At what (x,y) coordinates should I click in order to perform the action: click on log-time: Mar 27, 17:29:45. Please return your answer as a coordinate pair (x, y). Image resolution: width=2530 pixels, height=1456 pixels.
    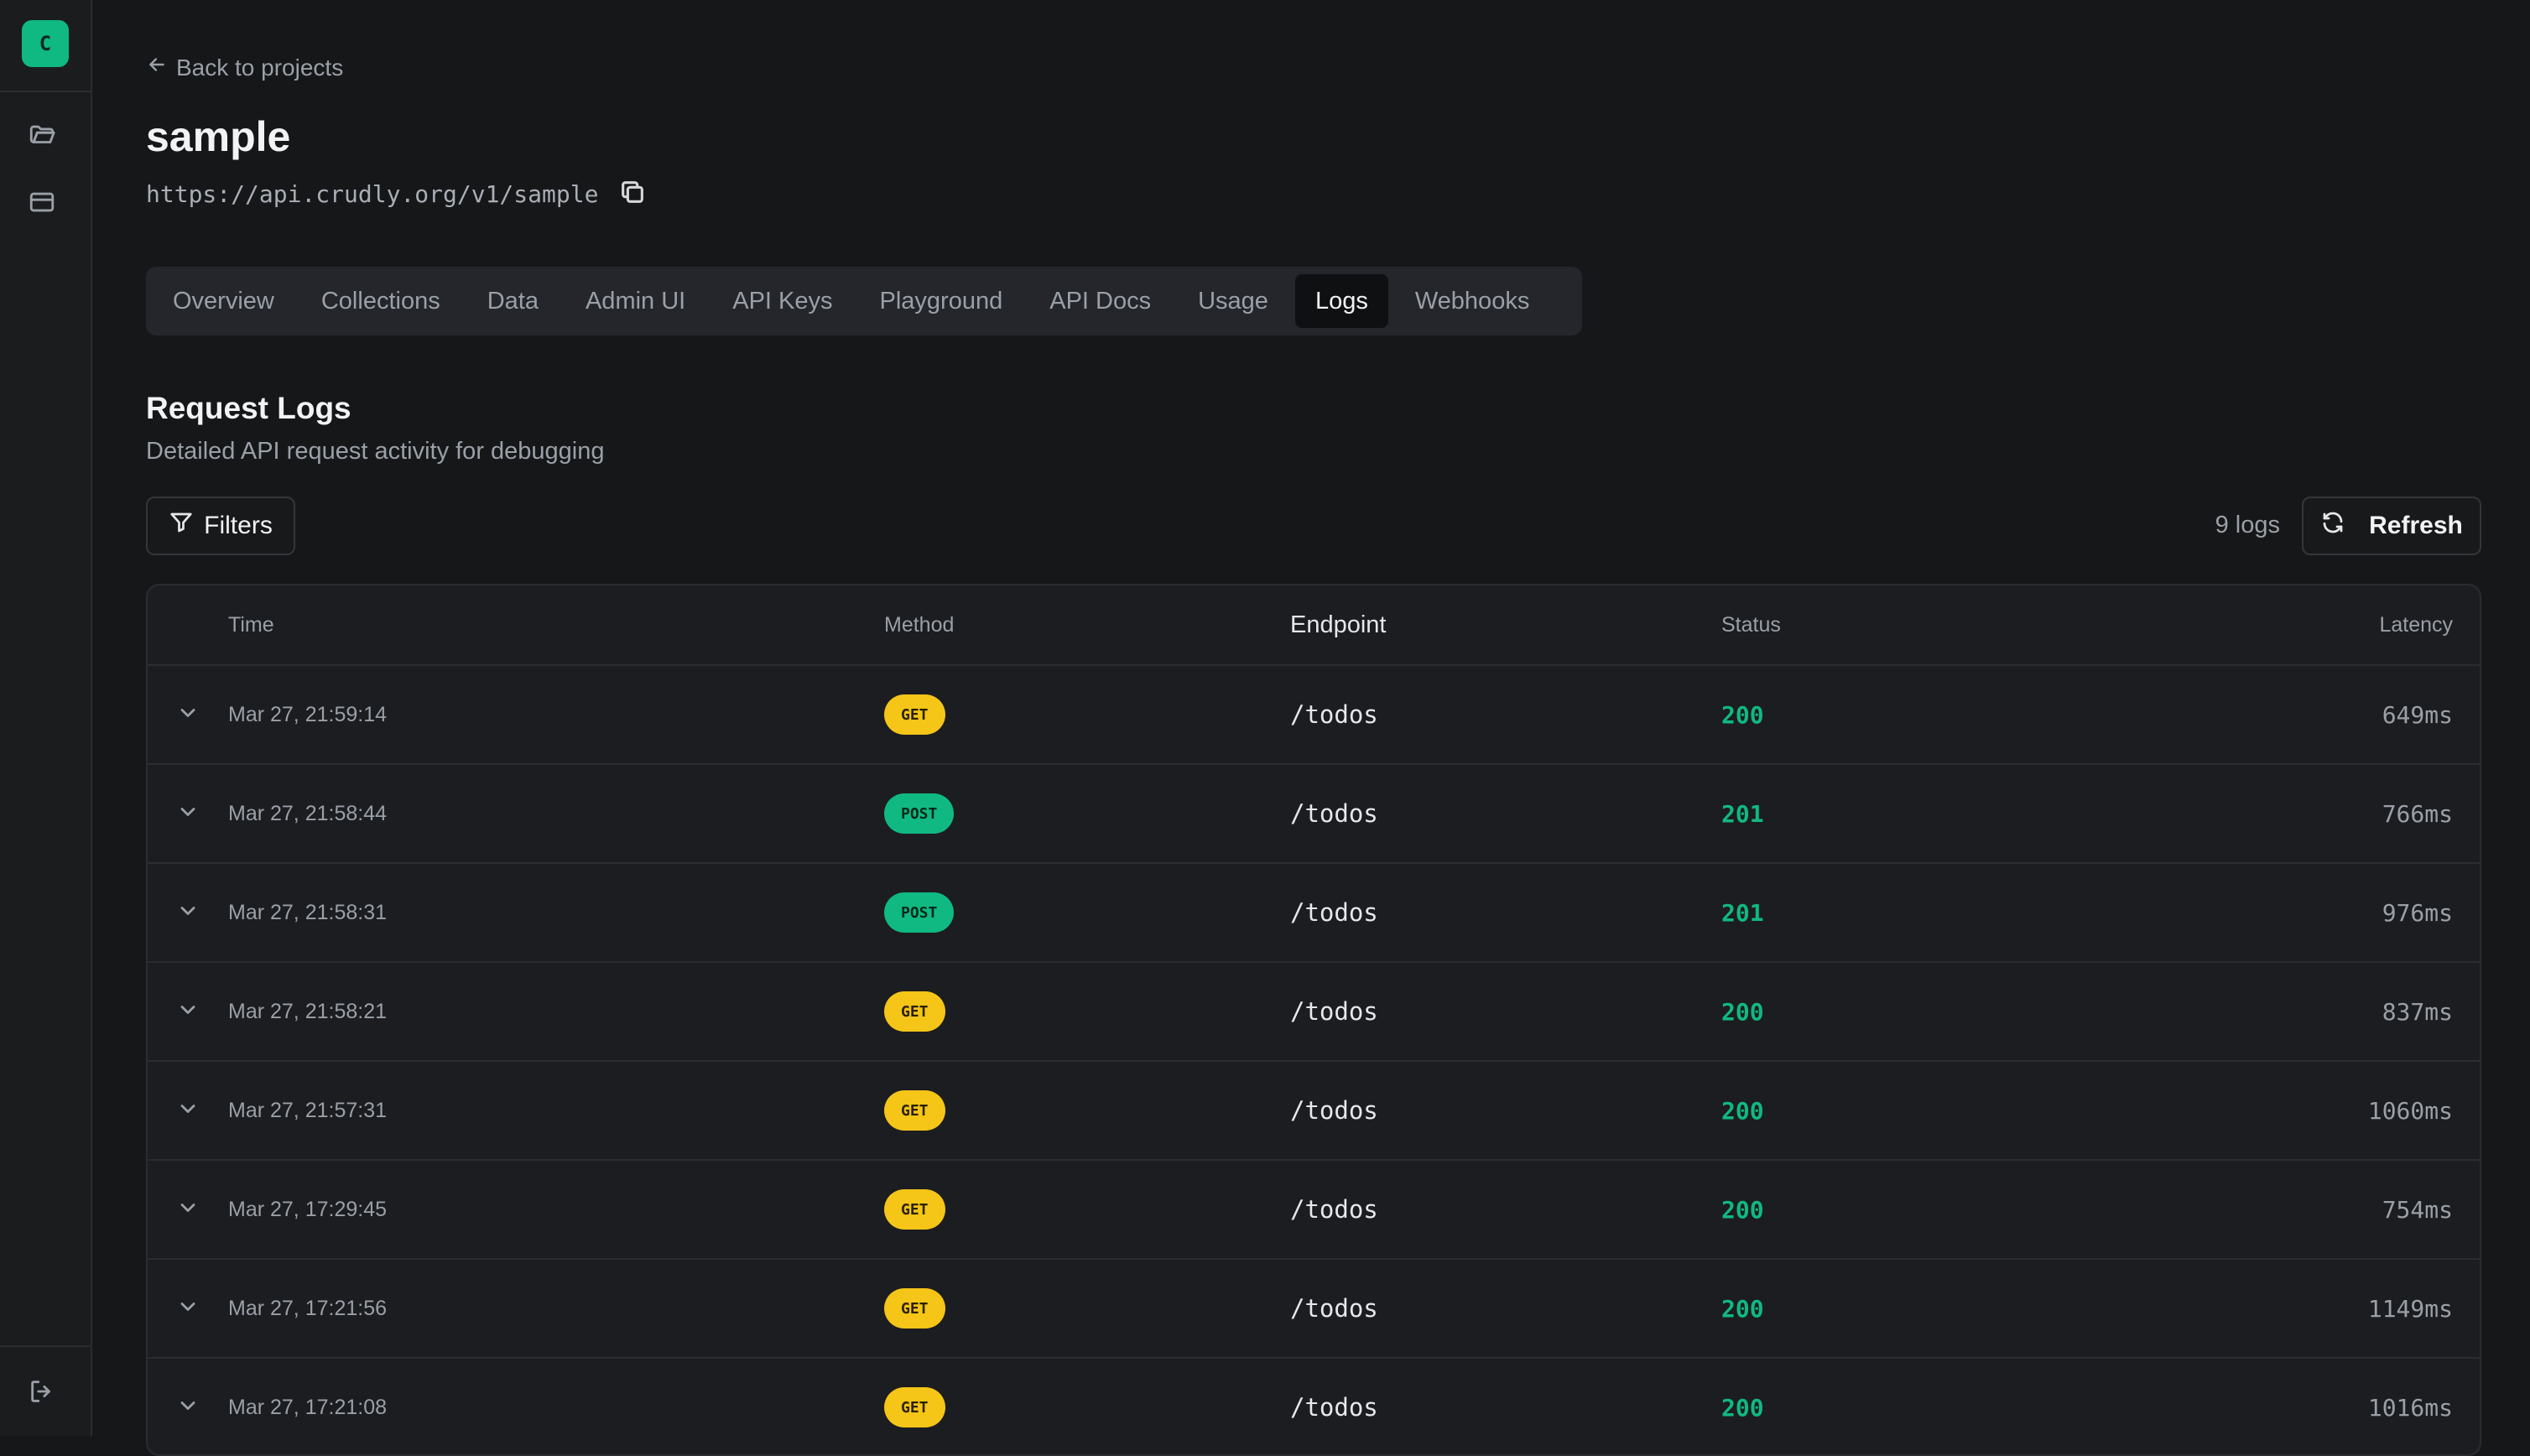
    Looking at the image, I should click on (308, 1209).